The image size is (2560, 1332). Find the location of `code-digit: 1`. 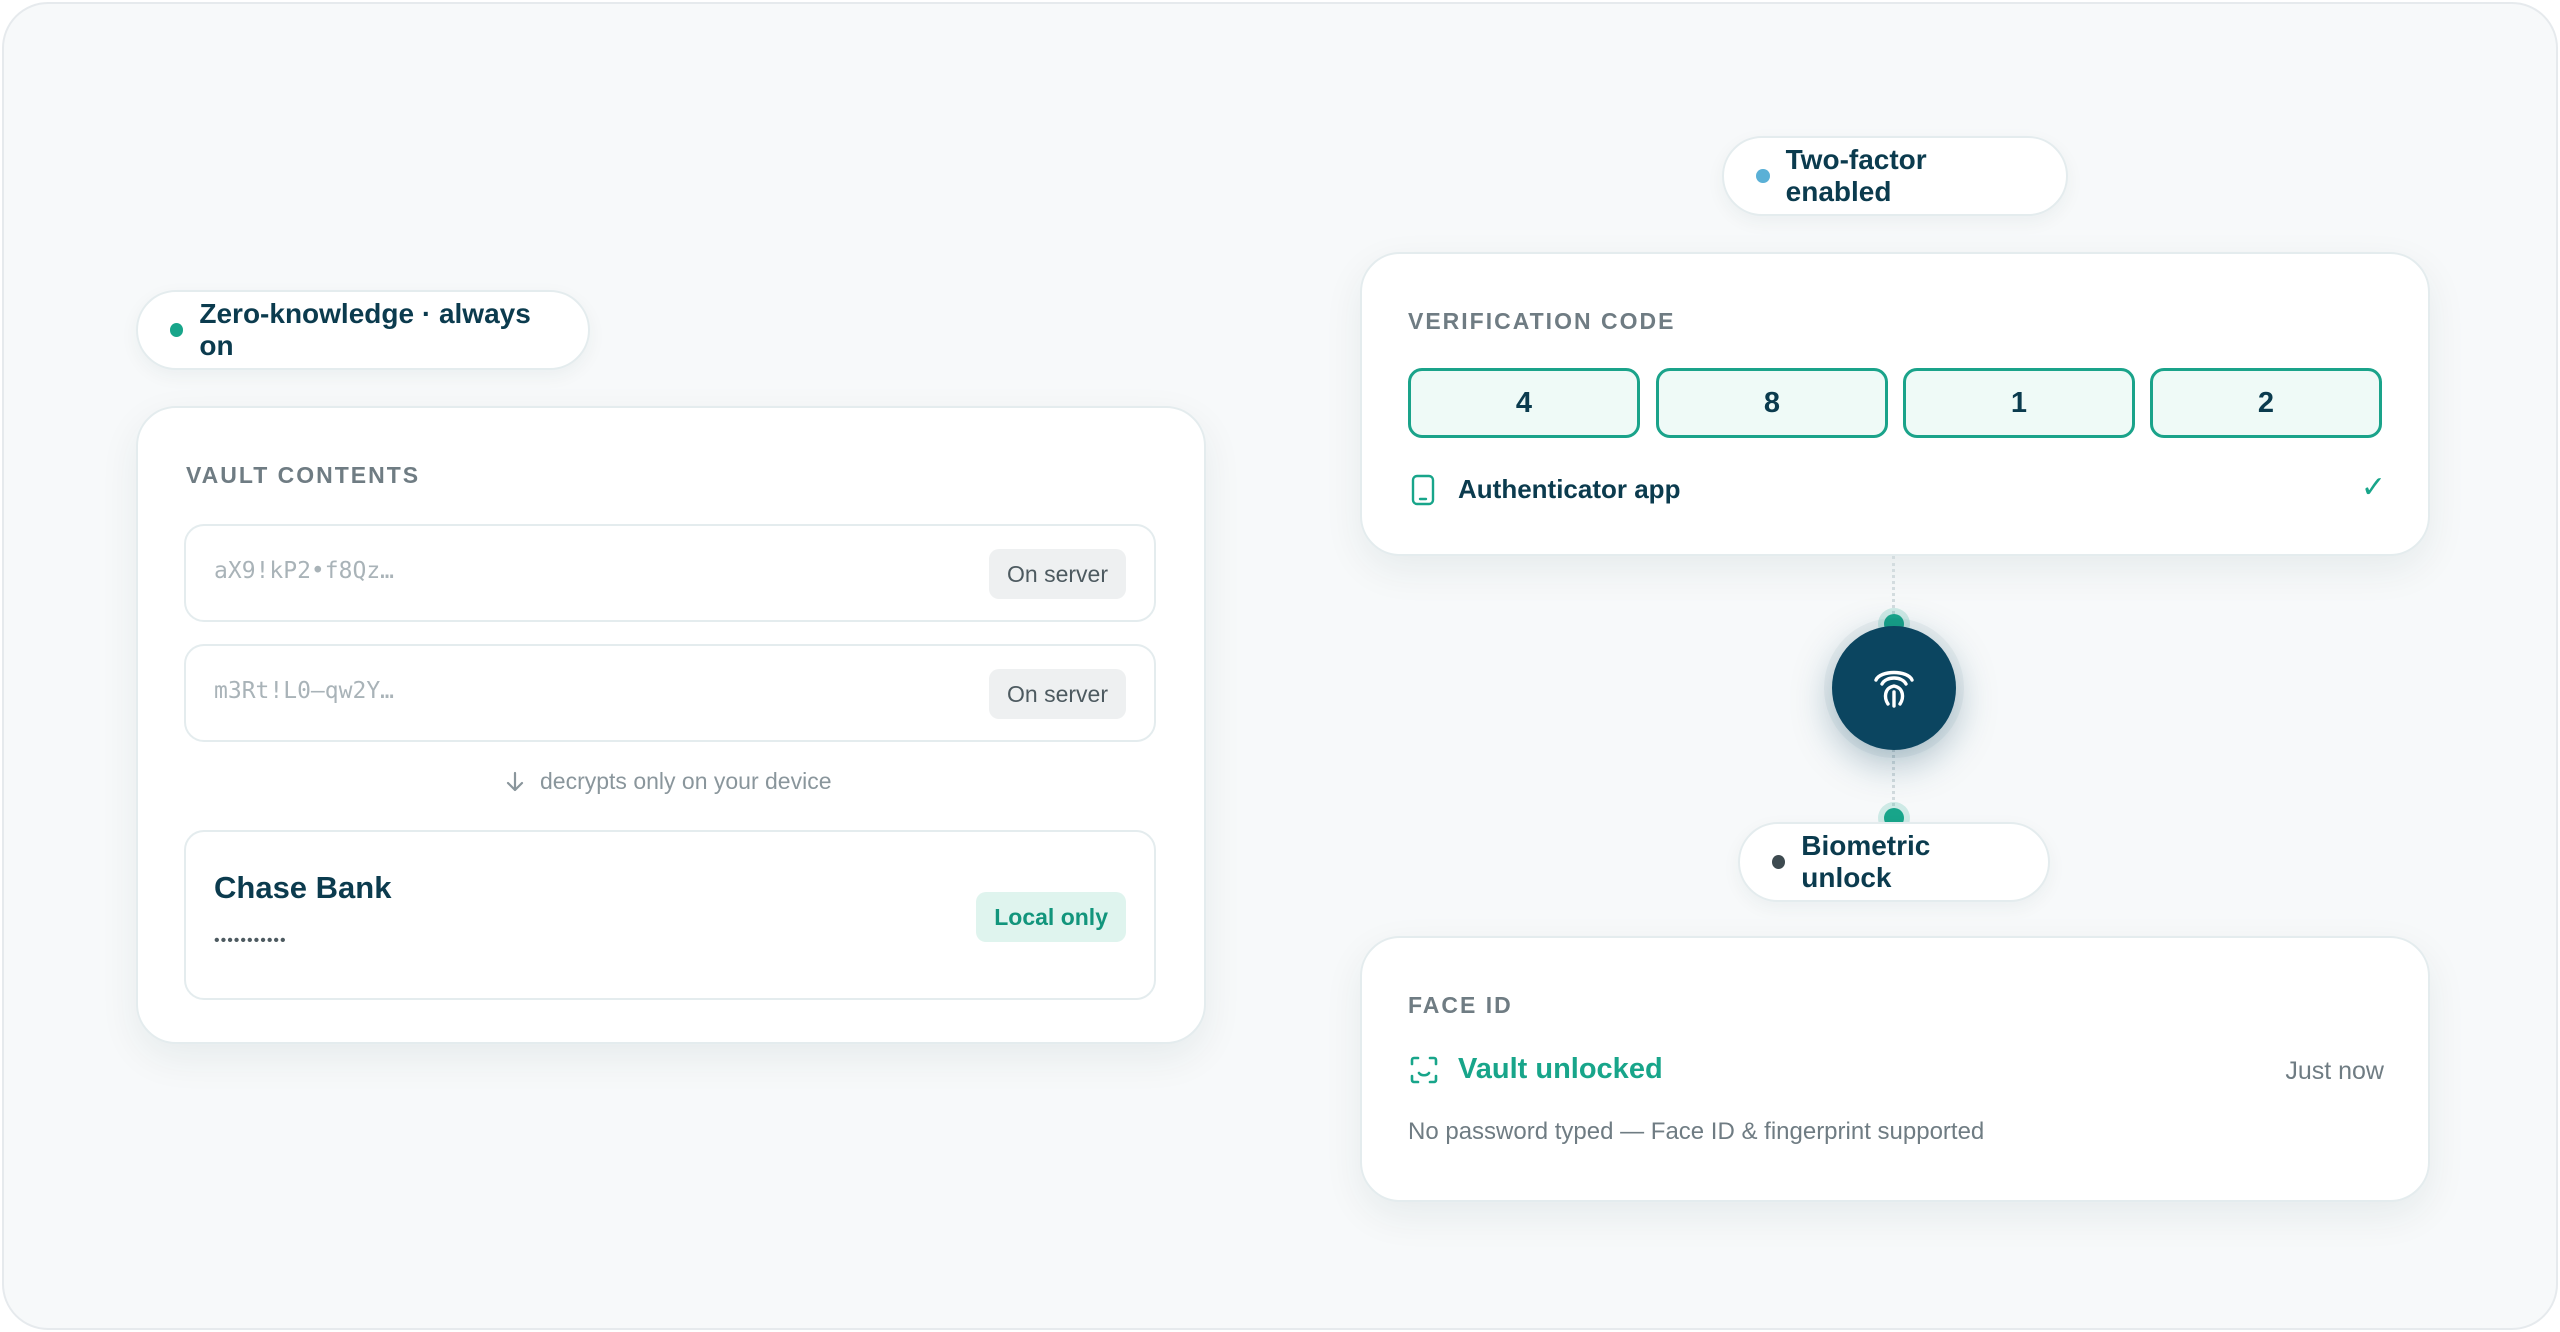

code-digit: 1 is located at coordinates (2019, 403).